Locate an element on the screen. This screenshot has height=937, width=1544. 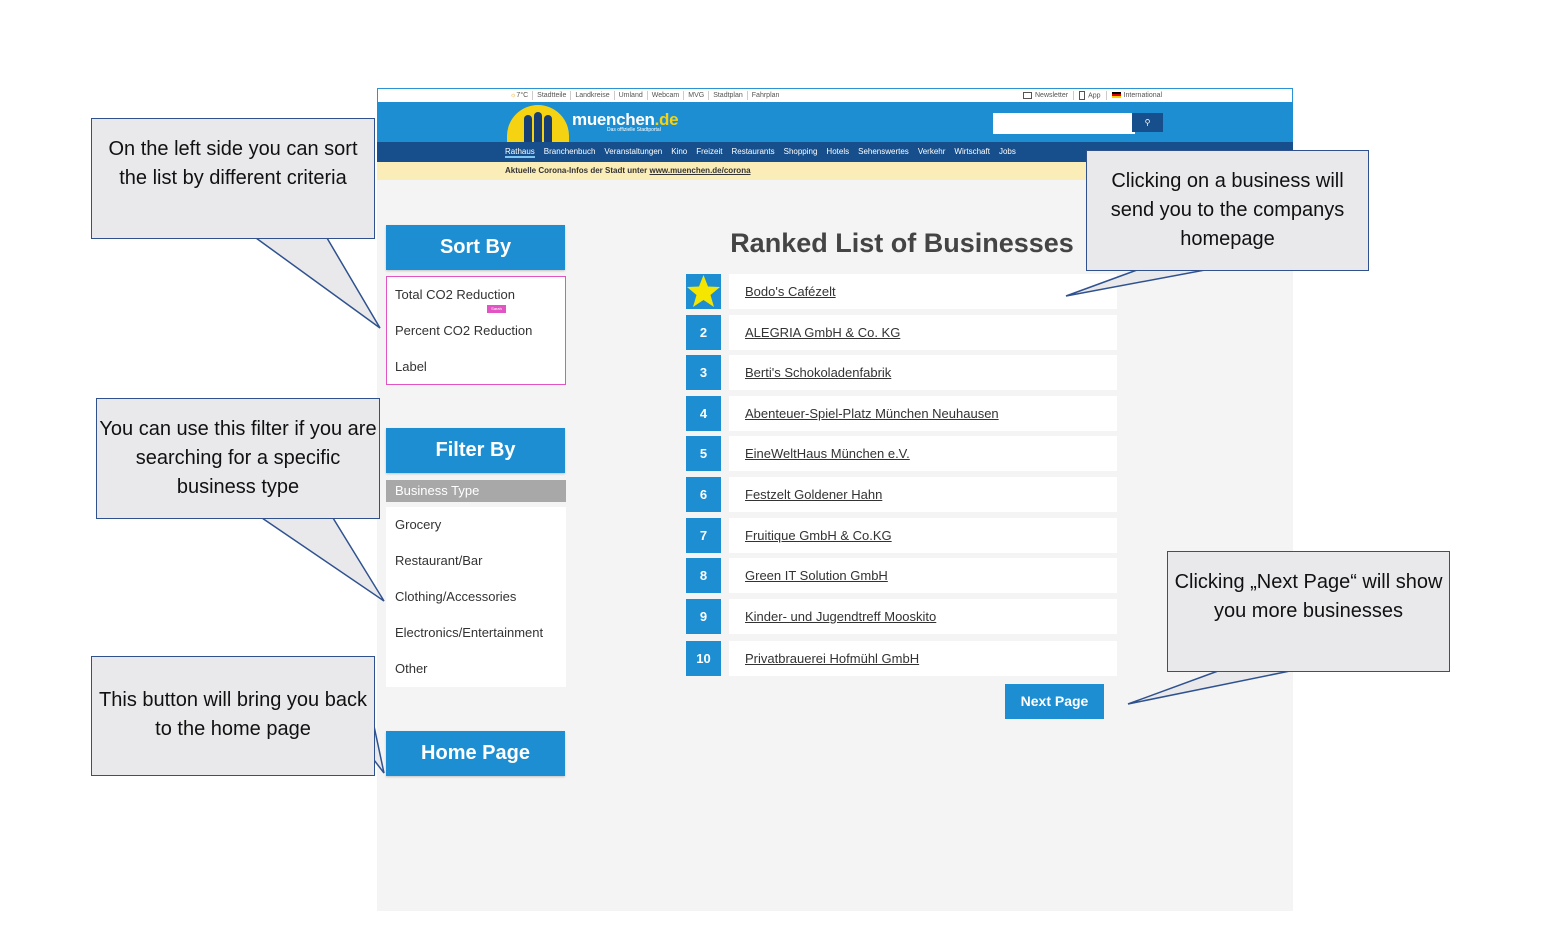
search-icon: ⚲ is located at coordinates (1147, 122).